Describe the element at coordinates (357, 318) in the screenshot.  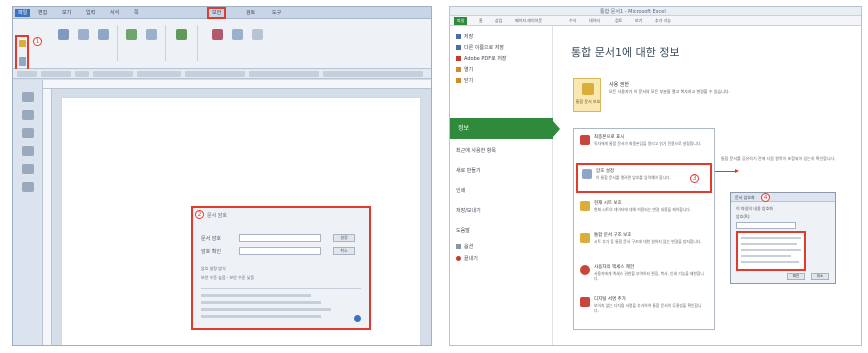
I see `help-icon` at that location.